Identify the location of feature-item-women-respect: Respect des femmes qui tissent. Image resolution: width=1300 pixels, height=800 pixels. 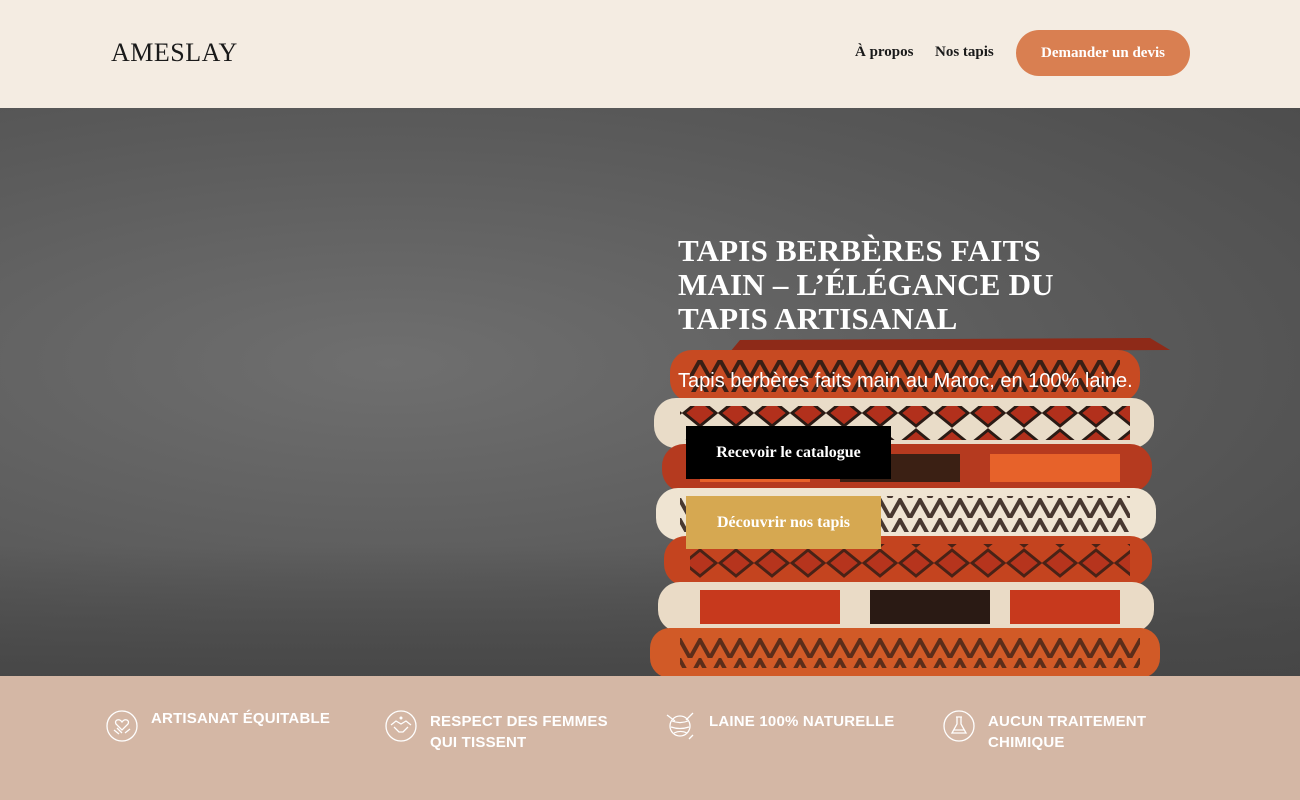
(499, 731).